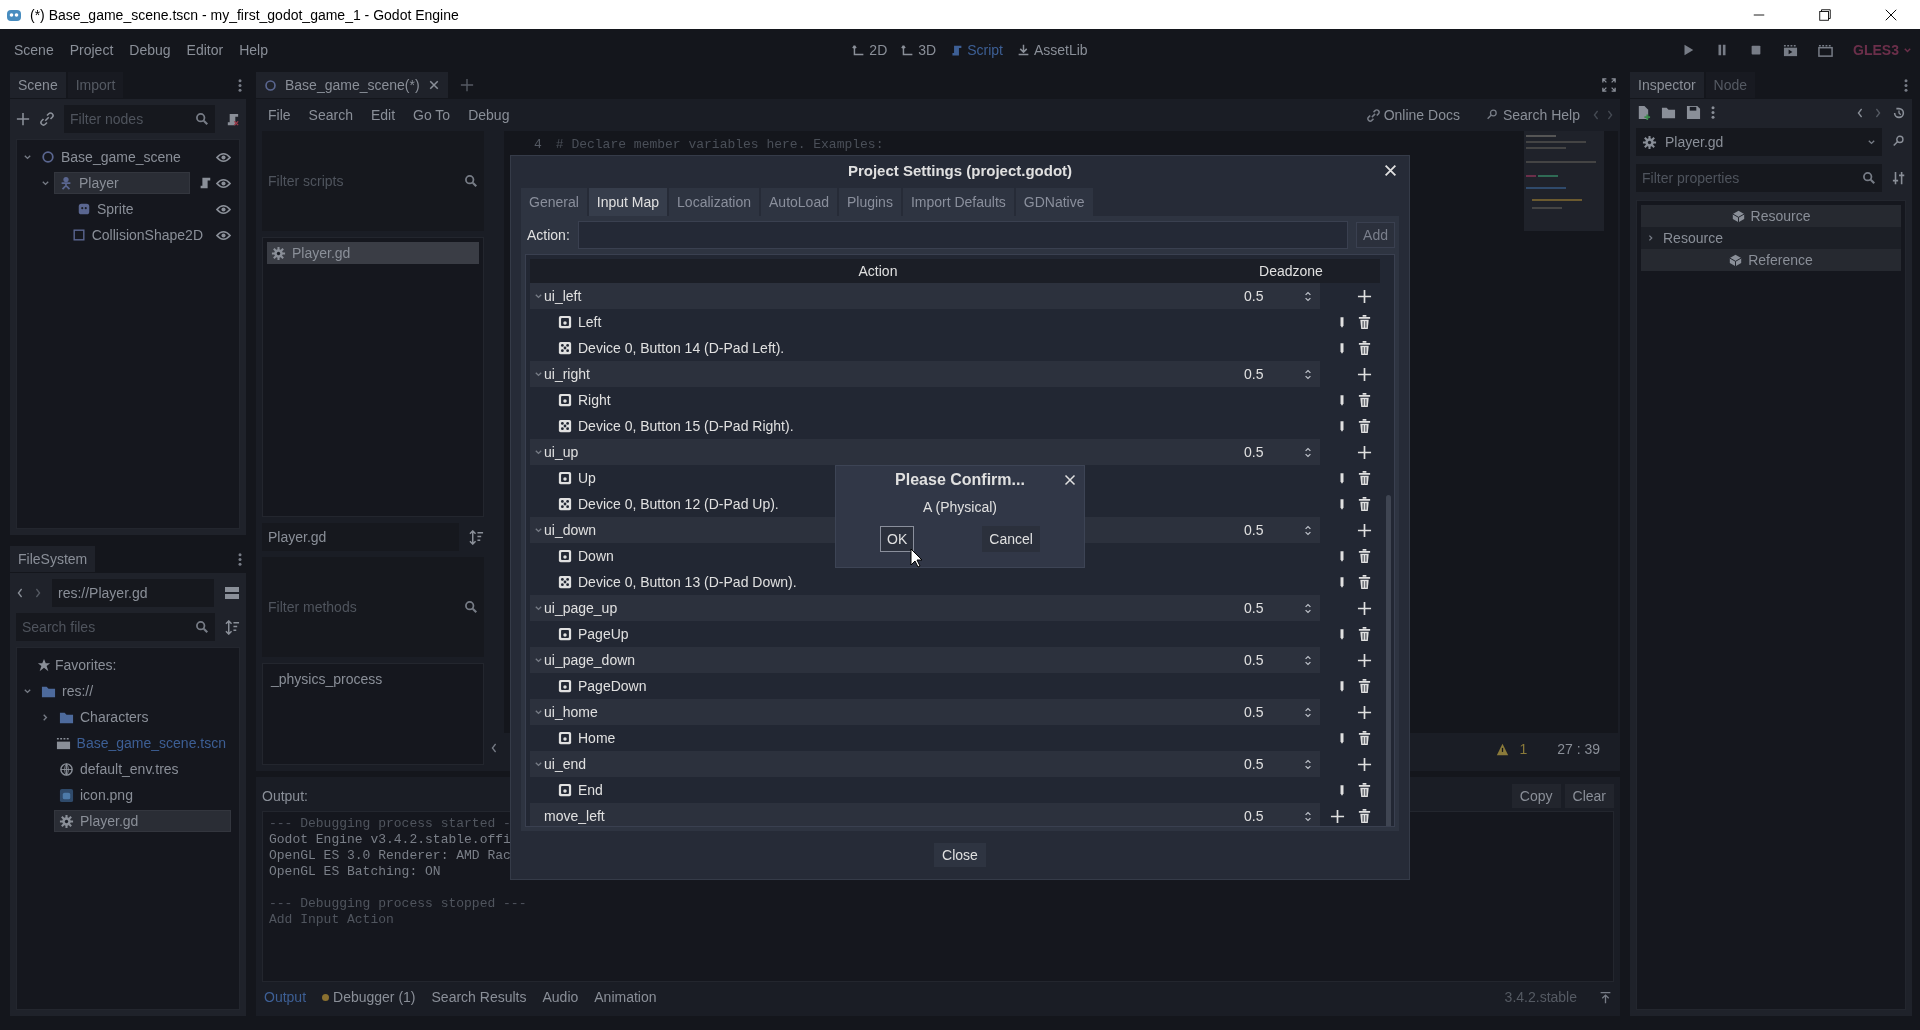 The height and width of the screenshot is (1030, 1920). What do you see at coordinates (390, 824) in the screenshot?
I see `output-line: --- Debugging process started -` at bounding box center [390, 824].